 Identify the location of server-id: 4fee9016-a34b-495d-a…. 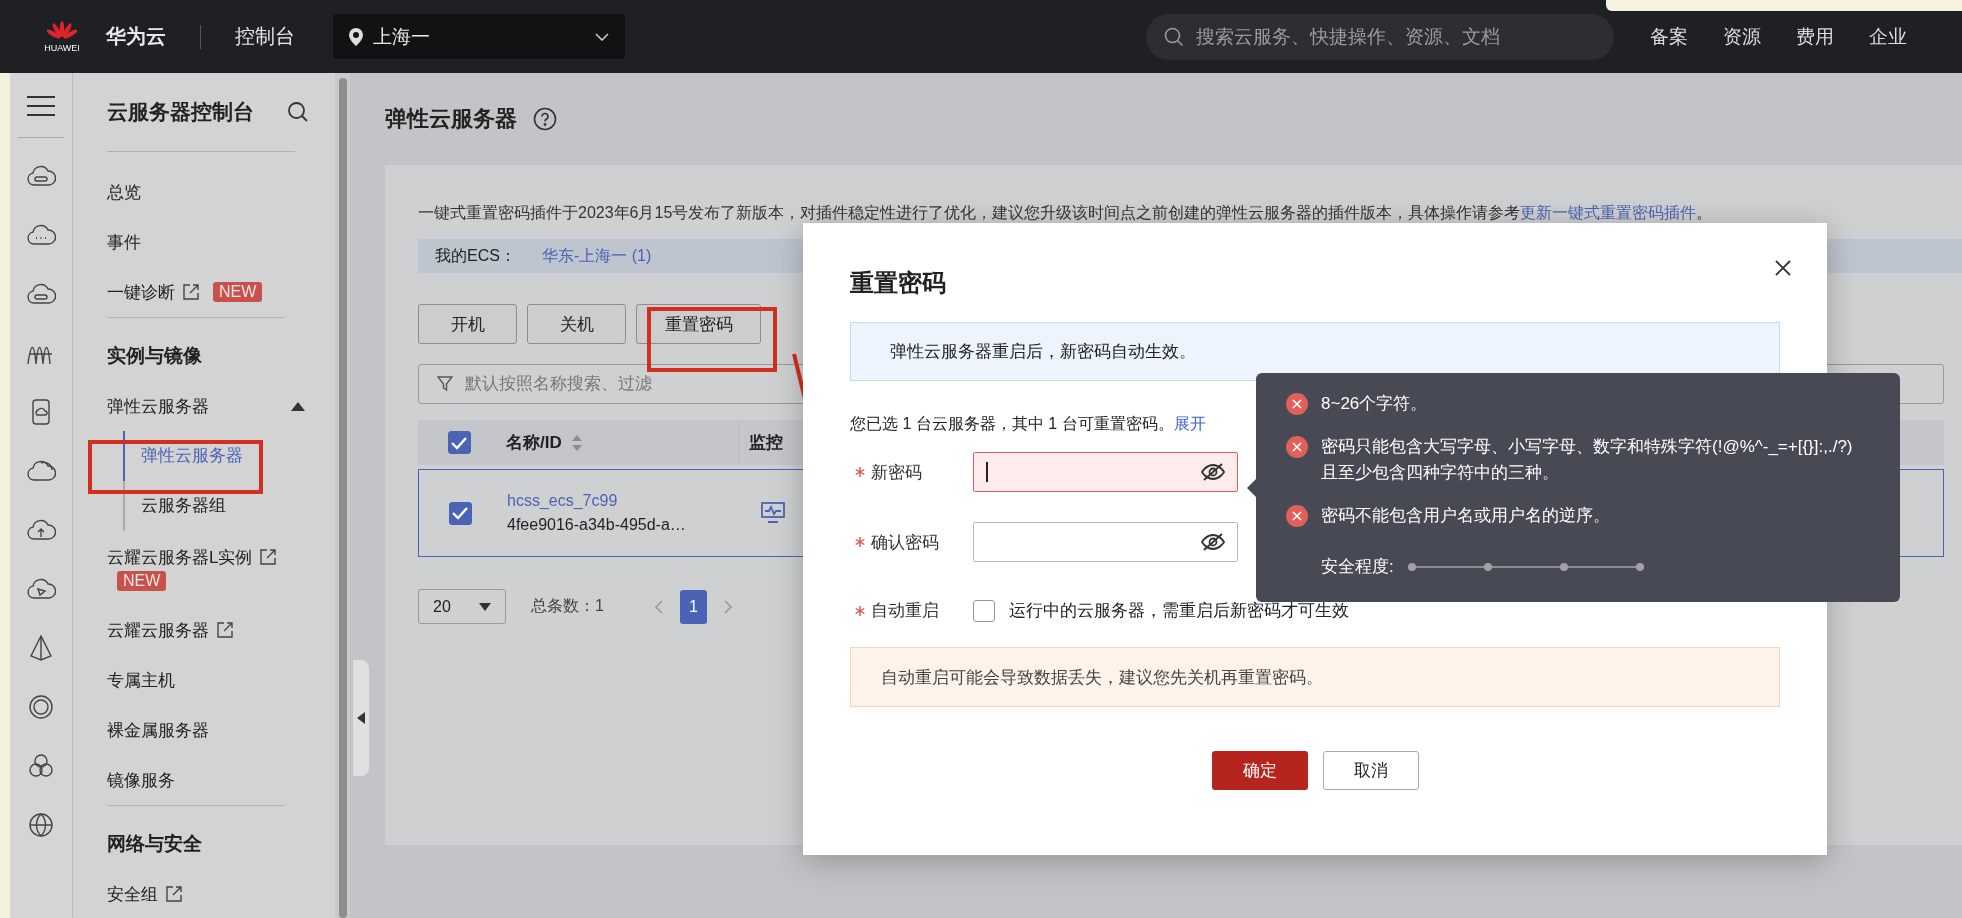
(596, 525).